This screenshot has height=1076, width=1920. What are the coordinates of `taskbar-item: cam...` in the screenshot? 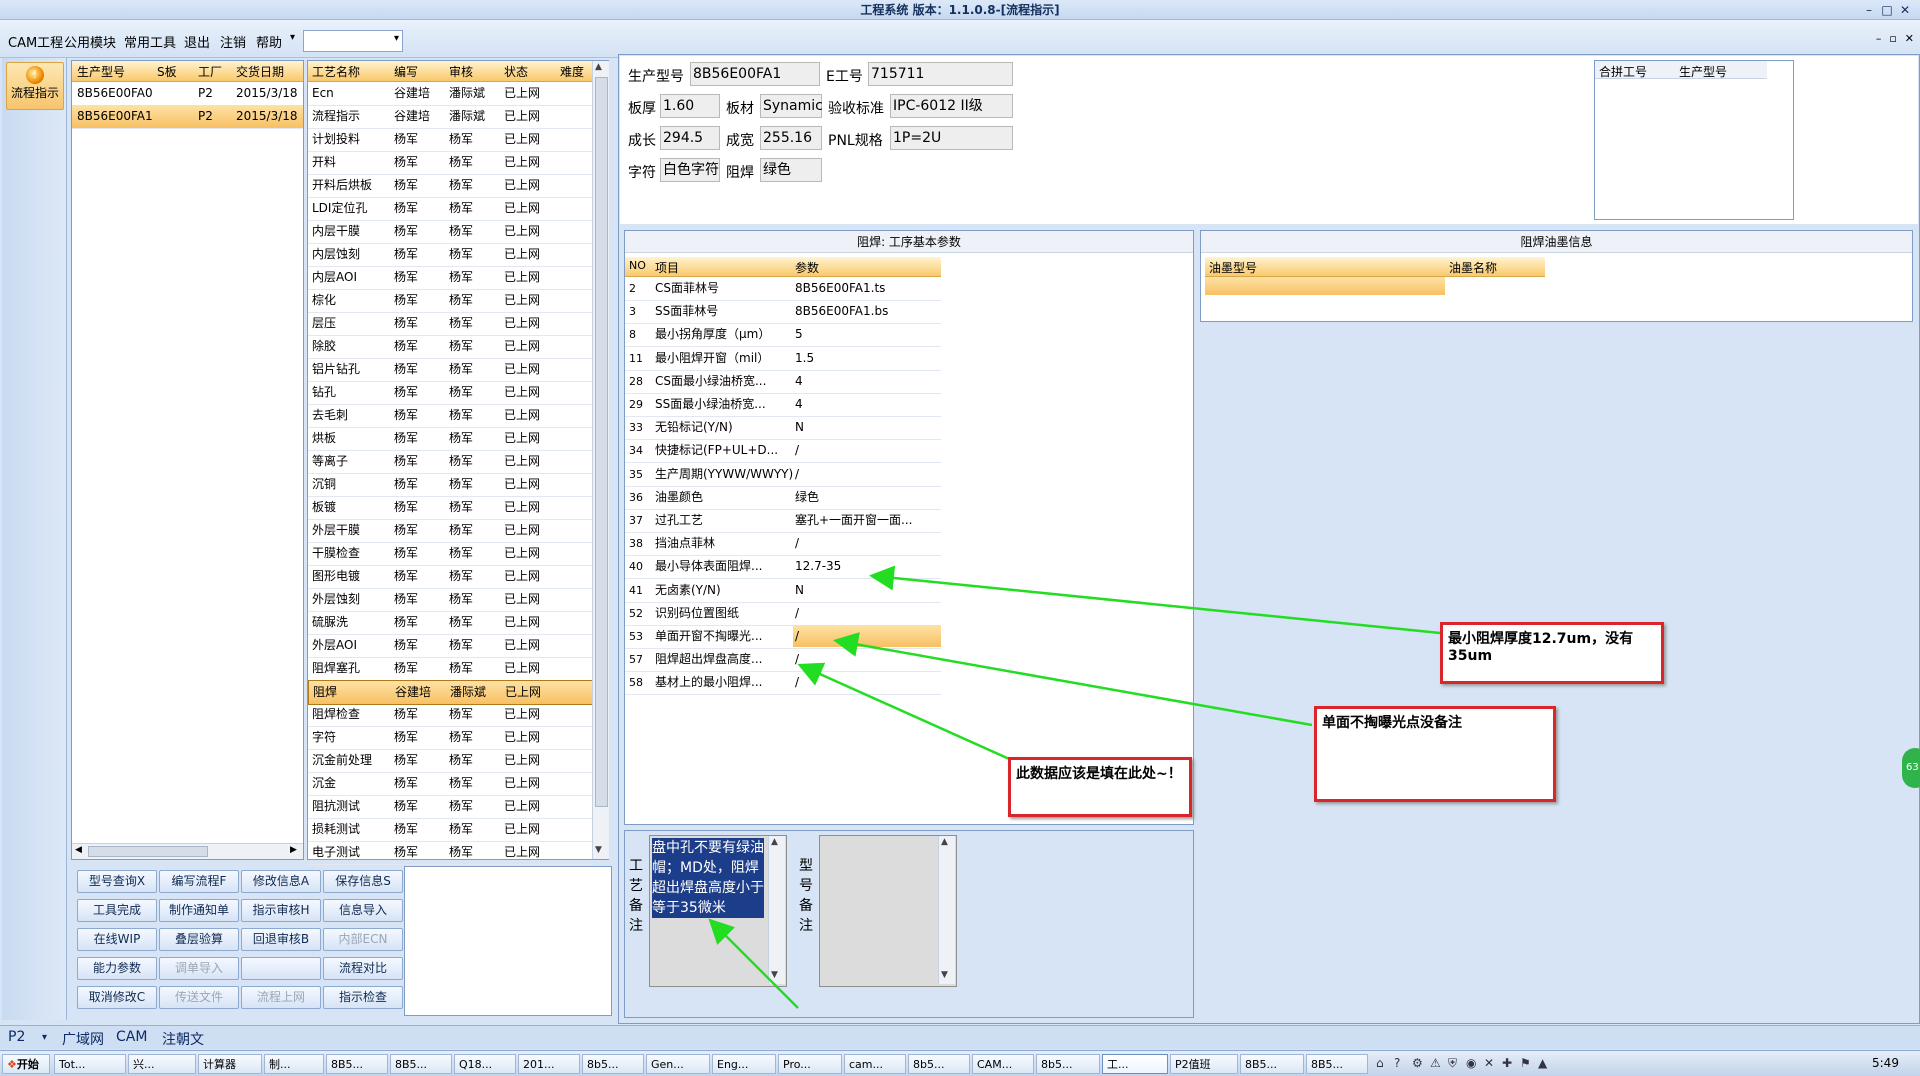 It's located at (875, 1064).